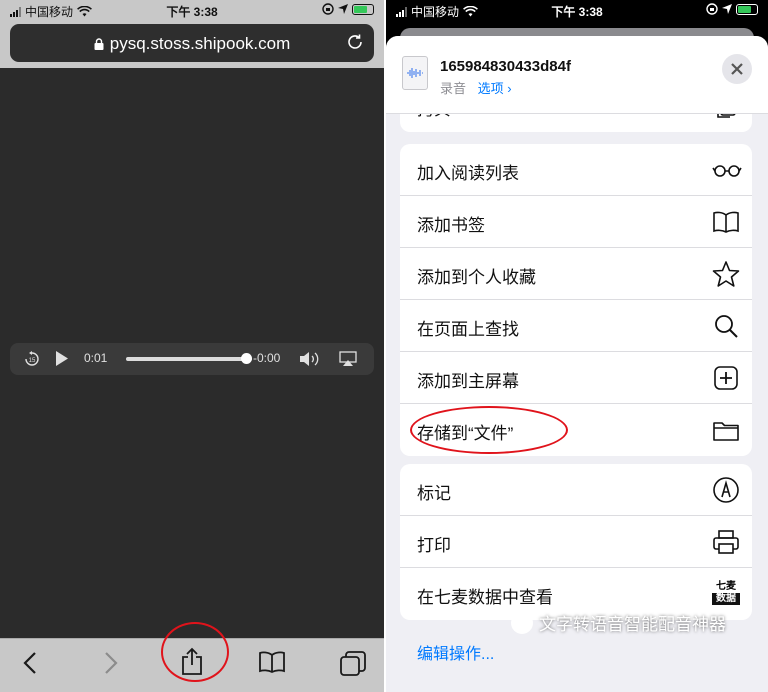  What do you see at coordinates (343, 9) in the screenshot?
I see `location-icon` at bounding box center [343, 9].